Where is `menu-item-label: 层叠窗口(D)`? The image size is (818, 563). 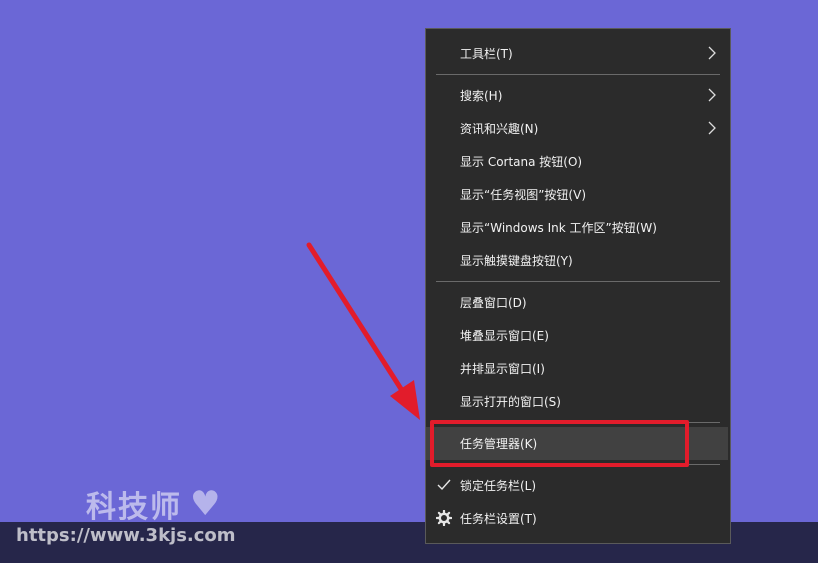 menu-item-label: 层叠窗口(D) is located at coordinates (493, 303).